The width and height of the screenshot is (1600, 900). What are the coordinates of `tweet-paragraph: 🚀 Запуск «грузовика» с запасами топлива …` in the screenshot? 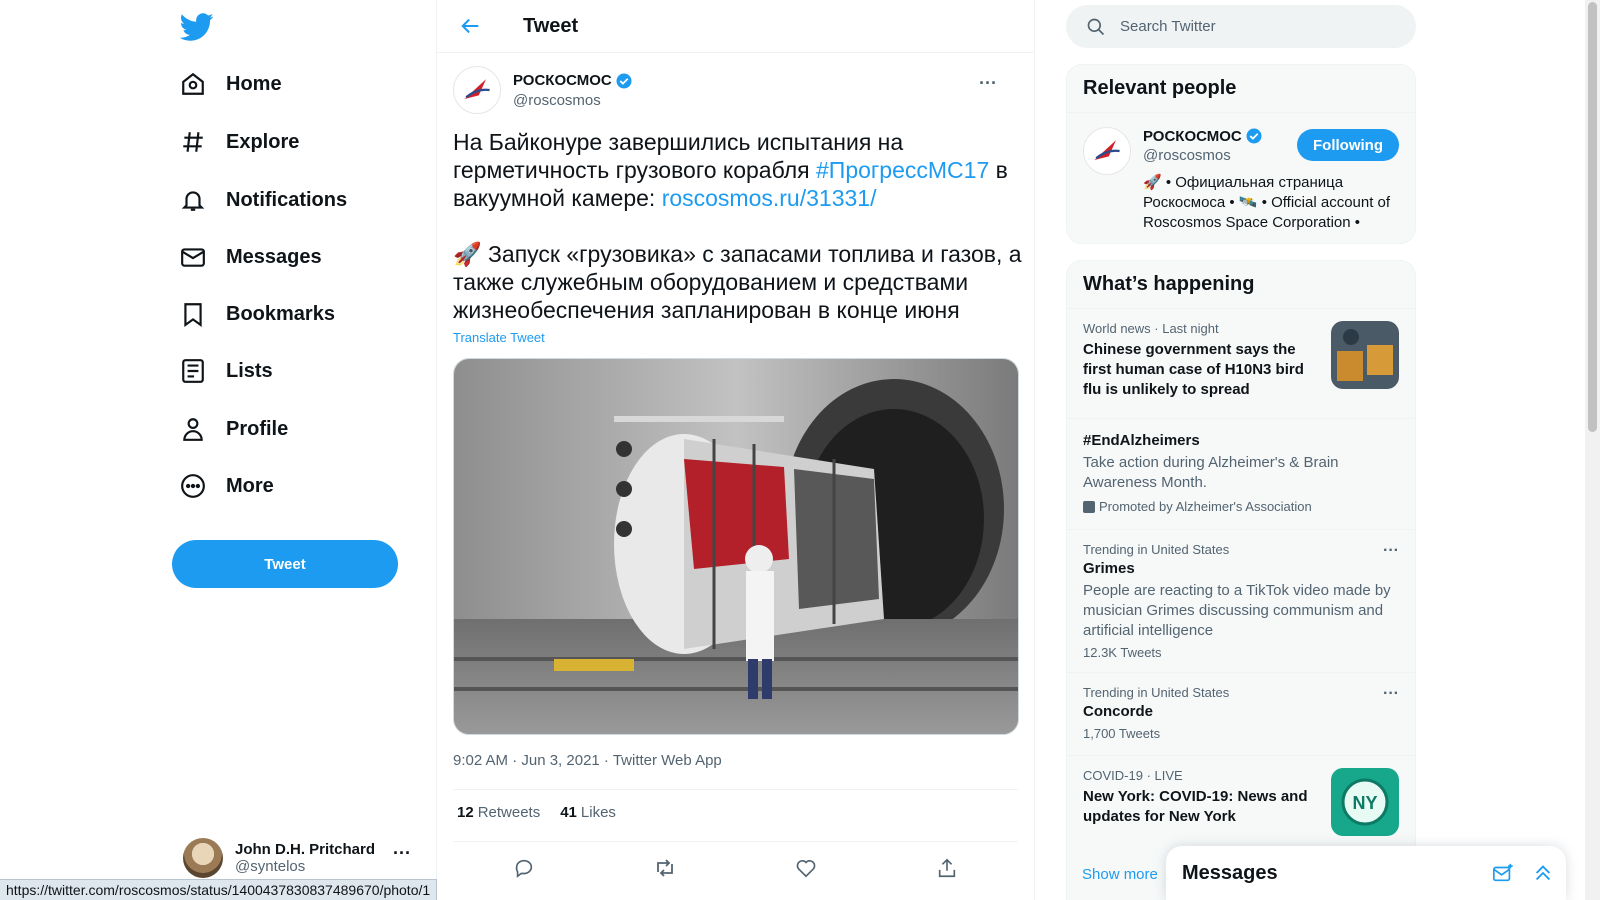 It's located at (737, 282).